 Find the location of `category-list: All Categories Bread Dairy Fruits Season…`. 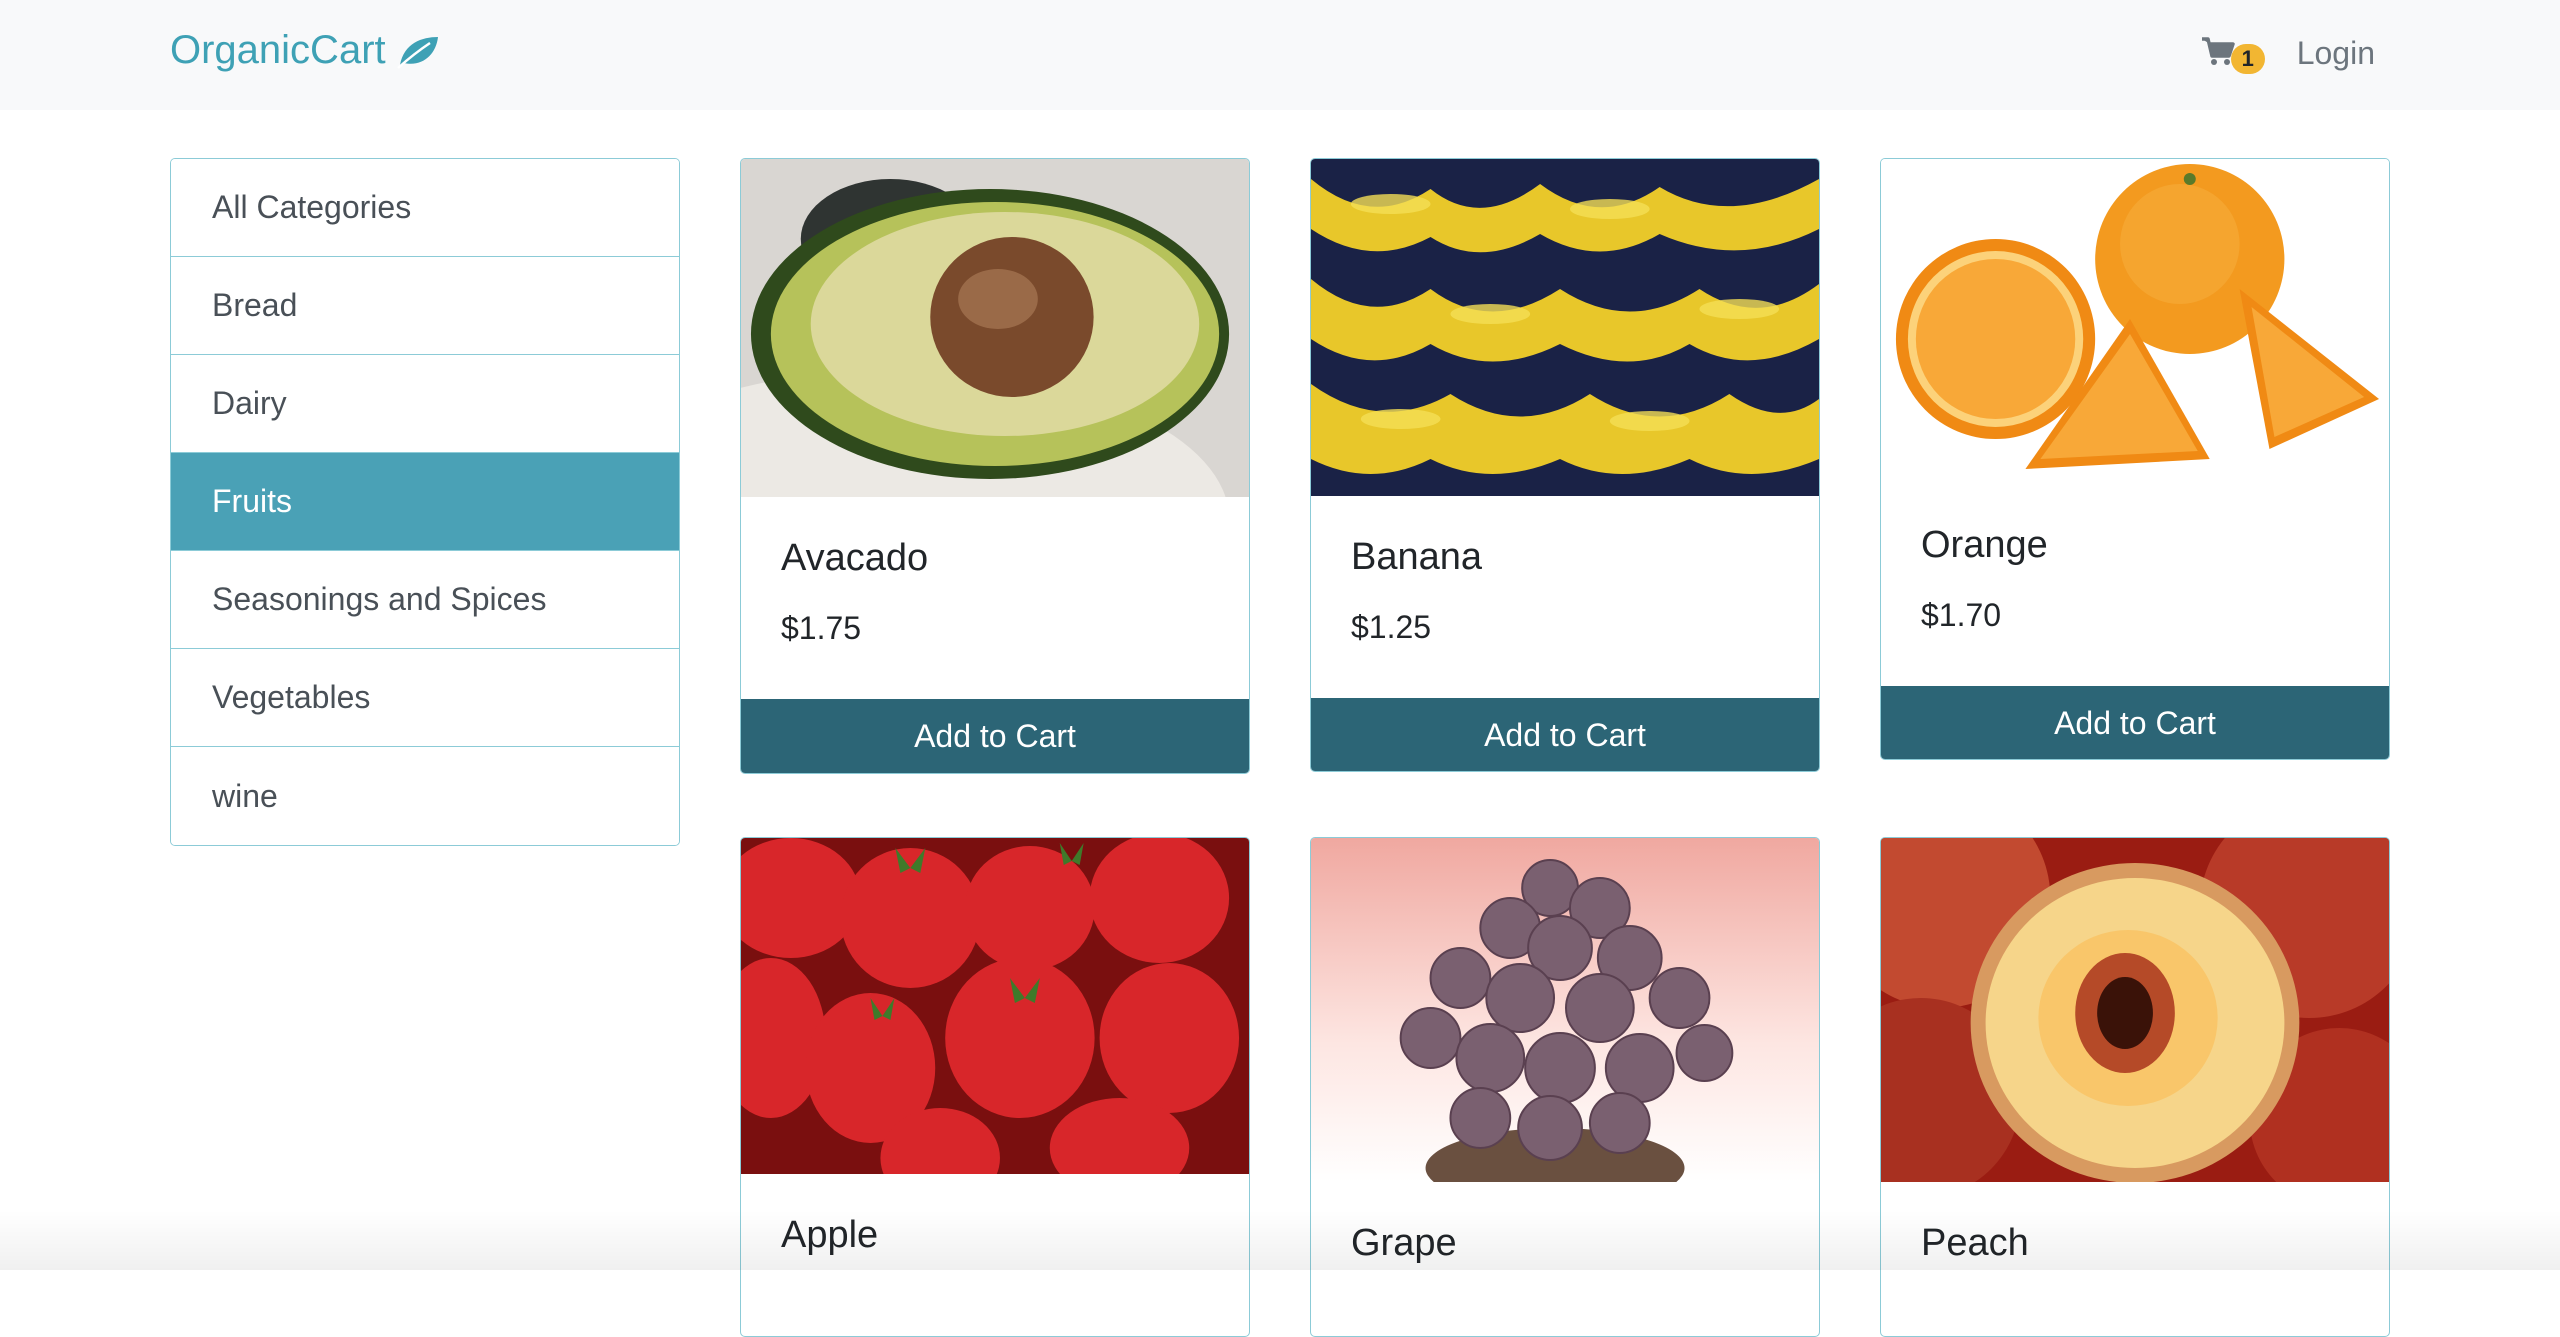

category-list: All Categories Bread Dairy Fruits Season… is located at coordinates (425, 502).